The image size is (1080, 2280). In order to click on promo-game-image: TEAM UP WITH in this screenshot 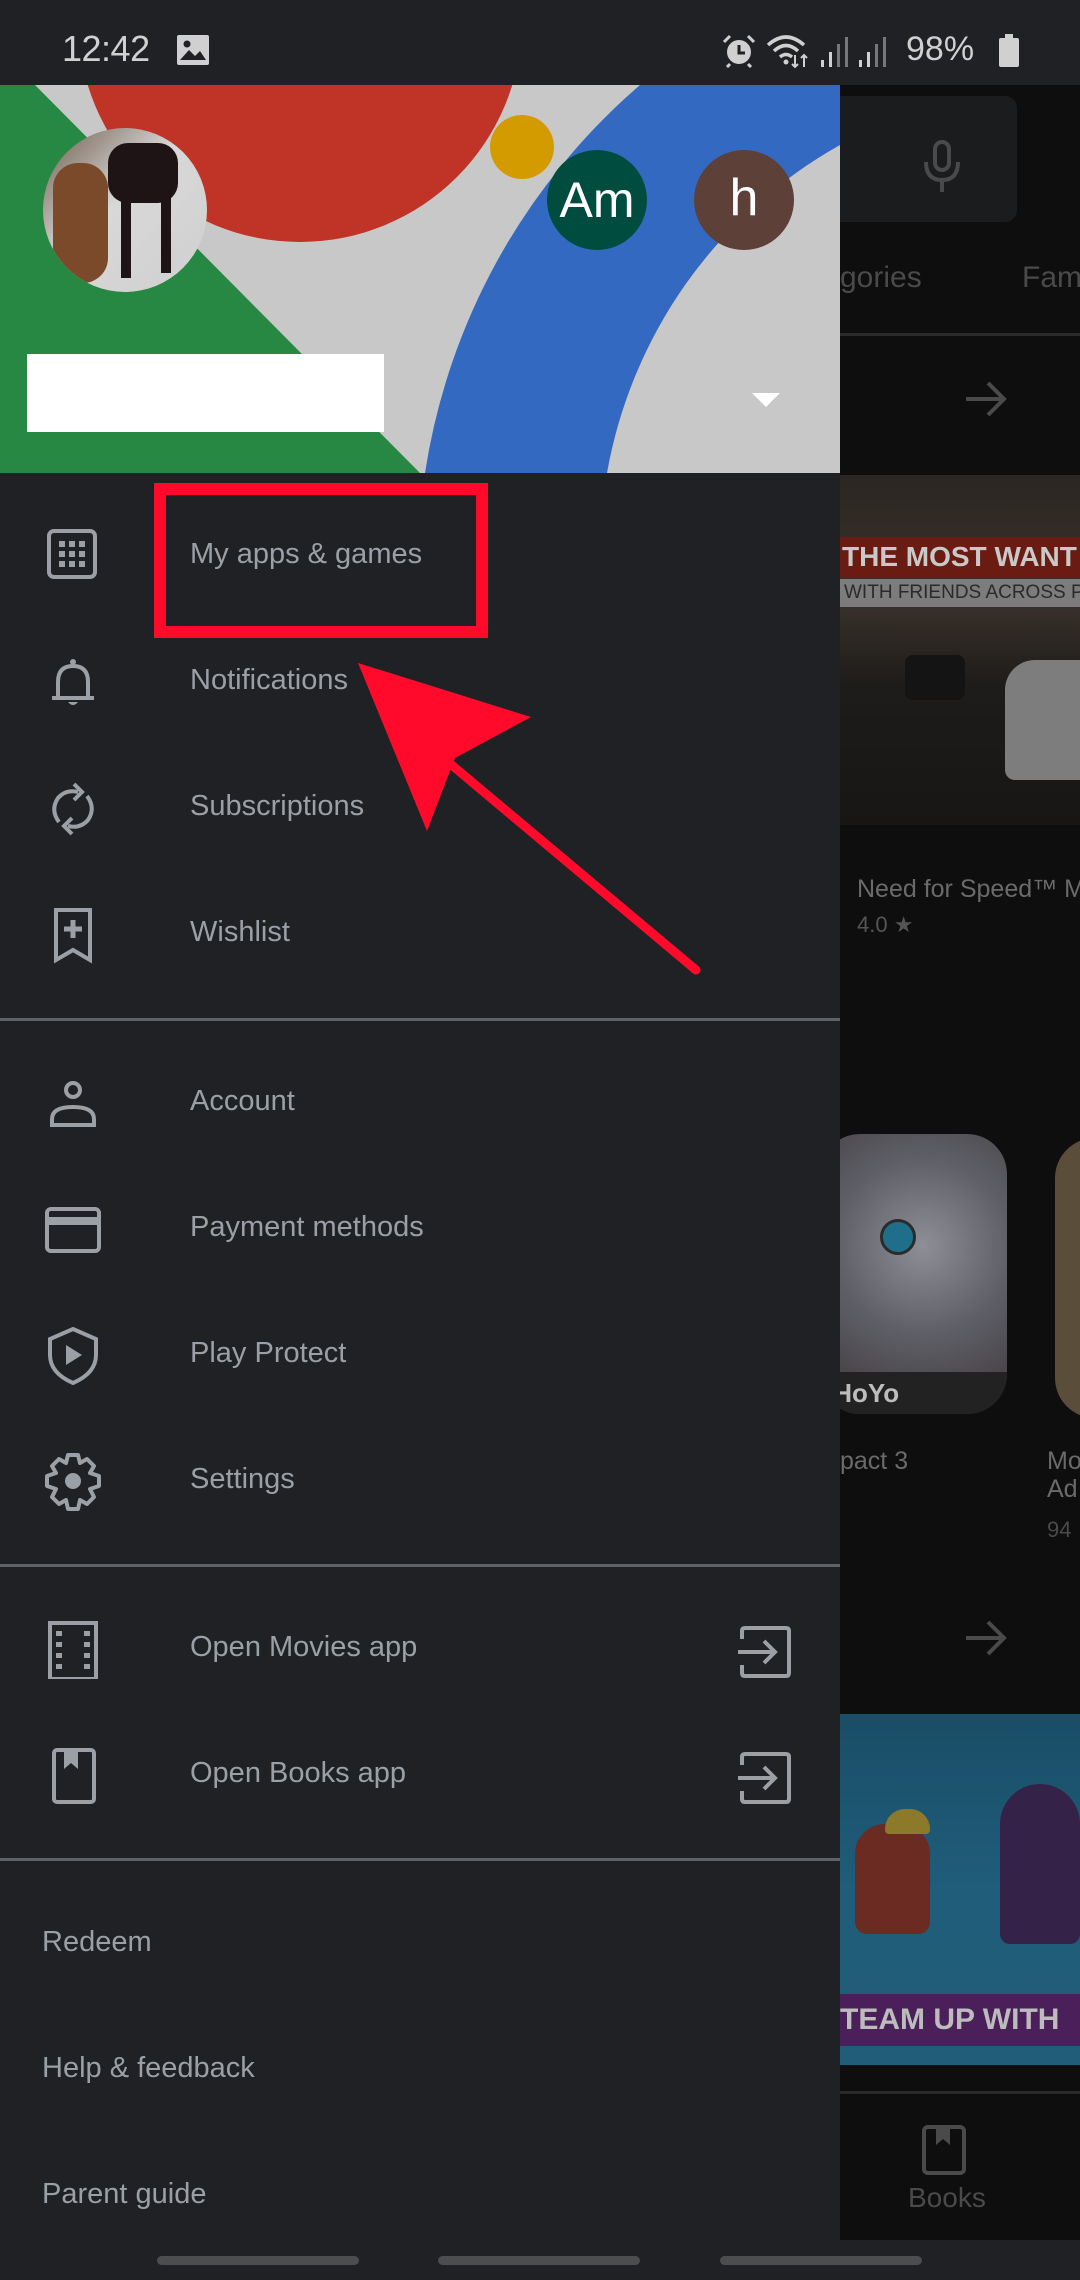, I will do `click(960, 1889)`.